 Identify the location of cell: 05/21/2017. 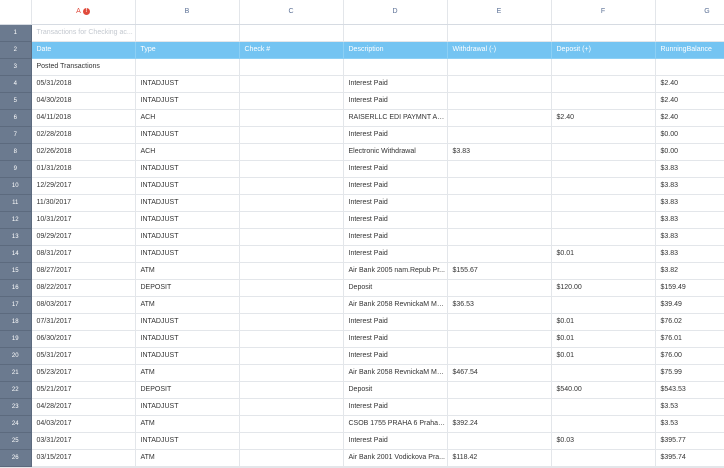
(83, 390).